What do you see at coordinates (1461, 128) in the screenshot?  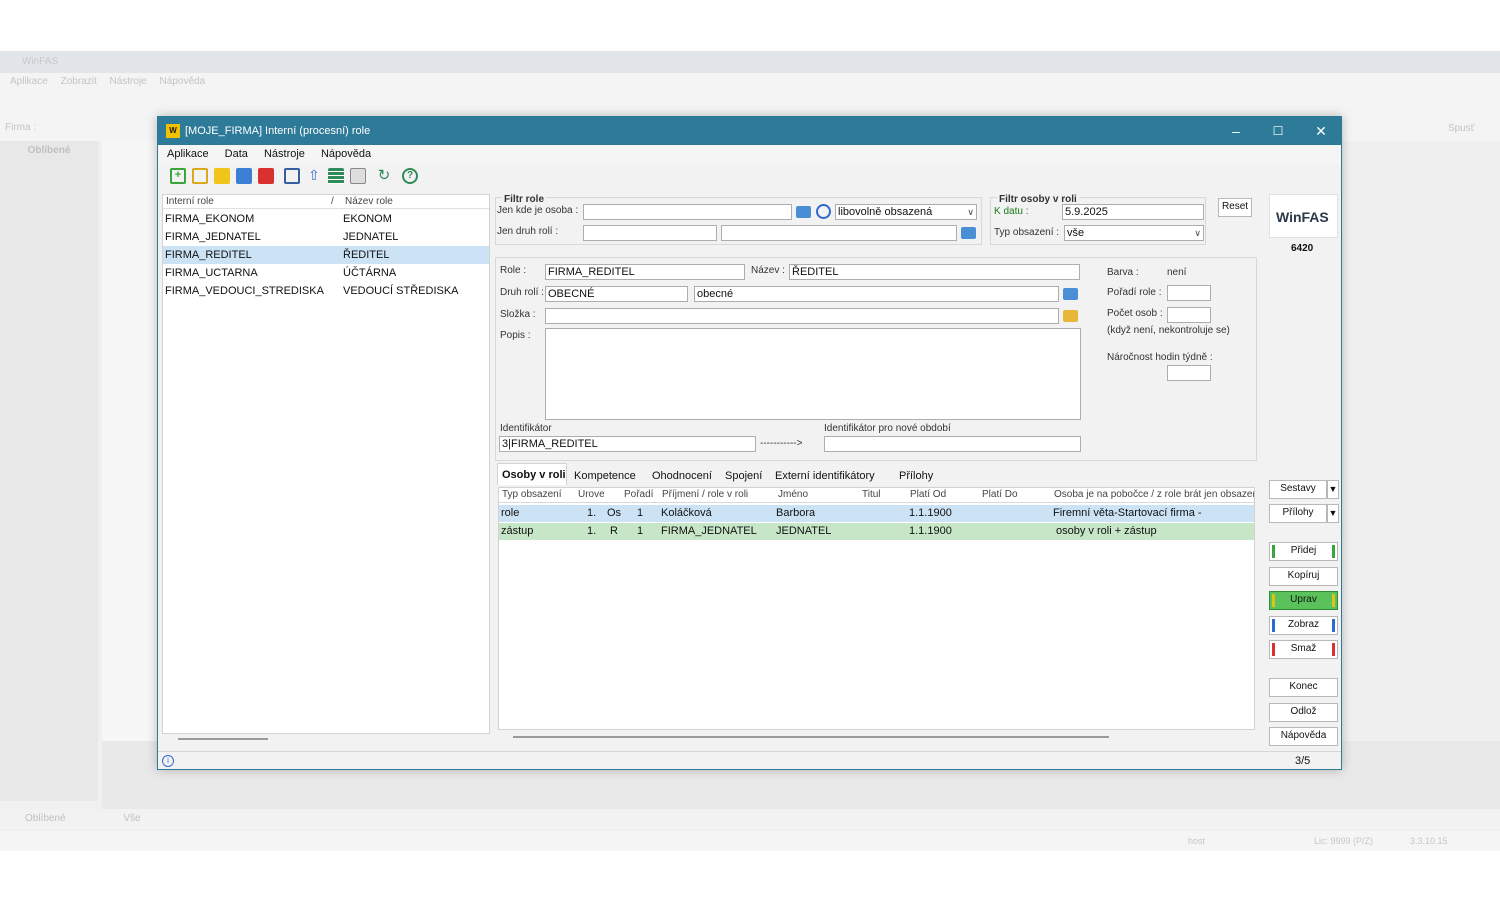 I see `background-run-button: Spusť` at bounding box center [1461, 128].